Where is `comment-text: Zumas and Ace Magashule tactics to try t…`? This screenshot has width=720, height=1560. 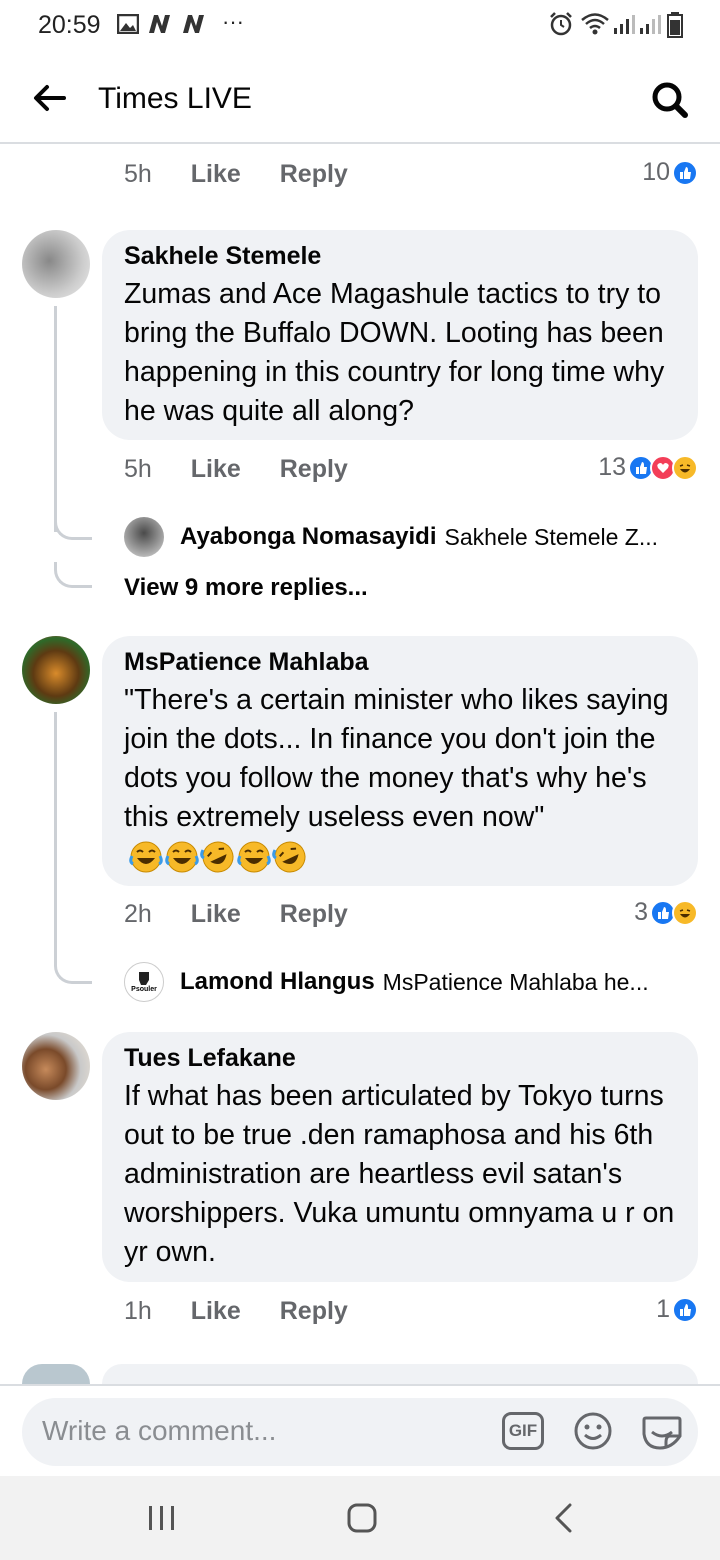
comment-text: Zumas and Ace Magashule tactics to try t… is located at coordinates (394, 352).